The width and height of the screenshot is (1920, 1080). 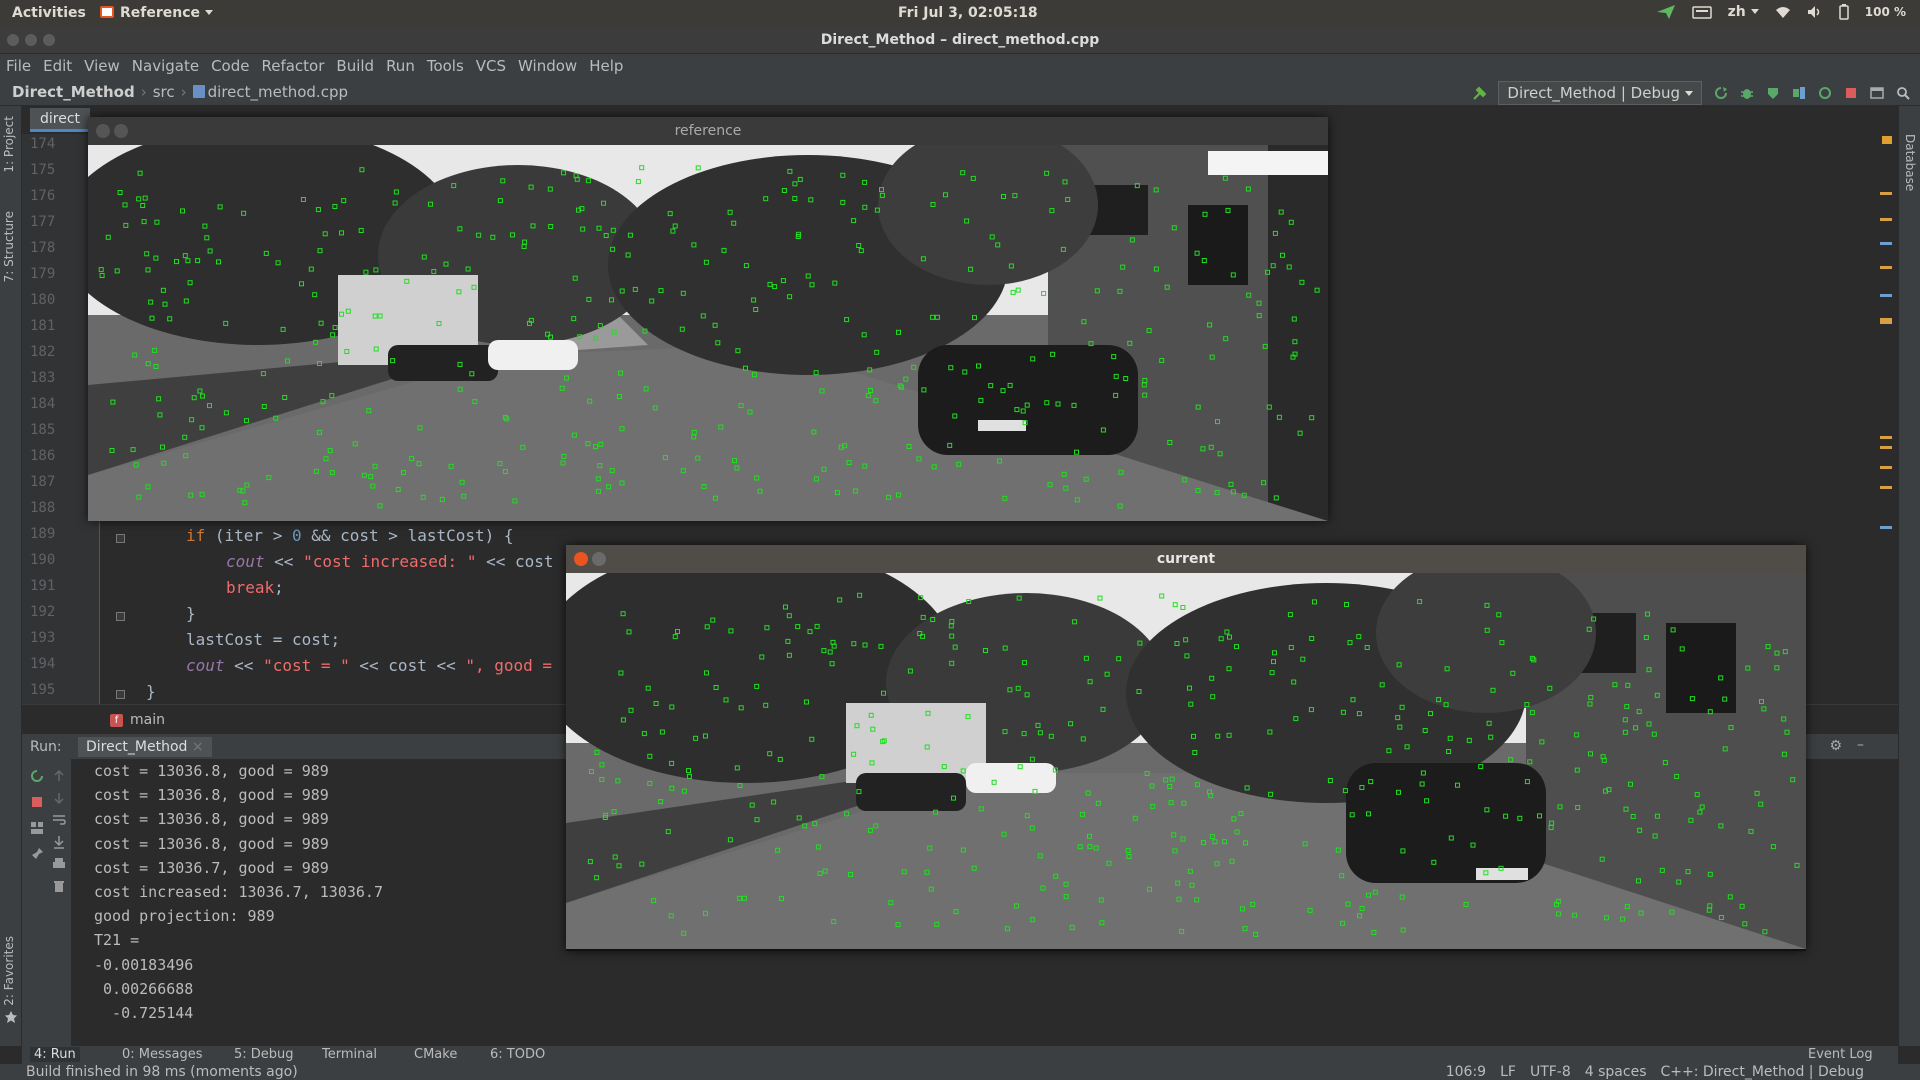 I want to click on line-number: 192, so click(x=43, y=612).